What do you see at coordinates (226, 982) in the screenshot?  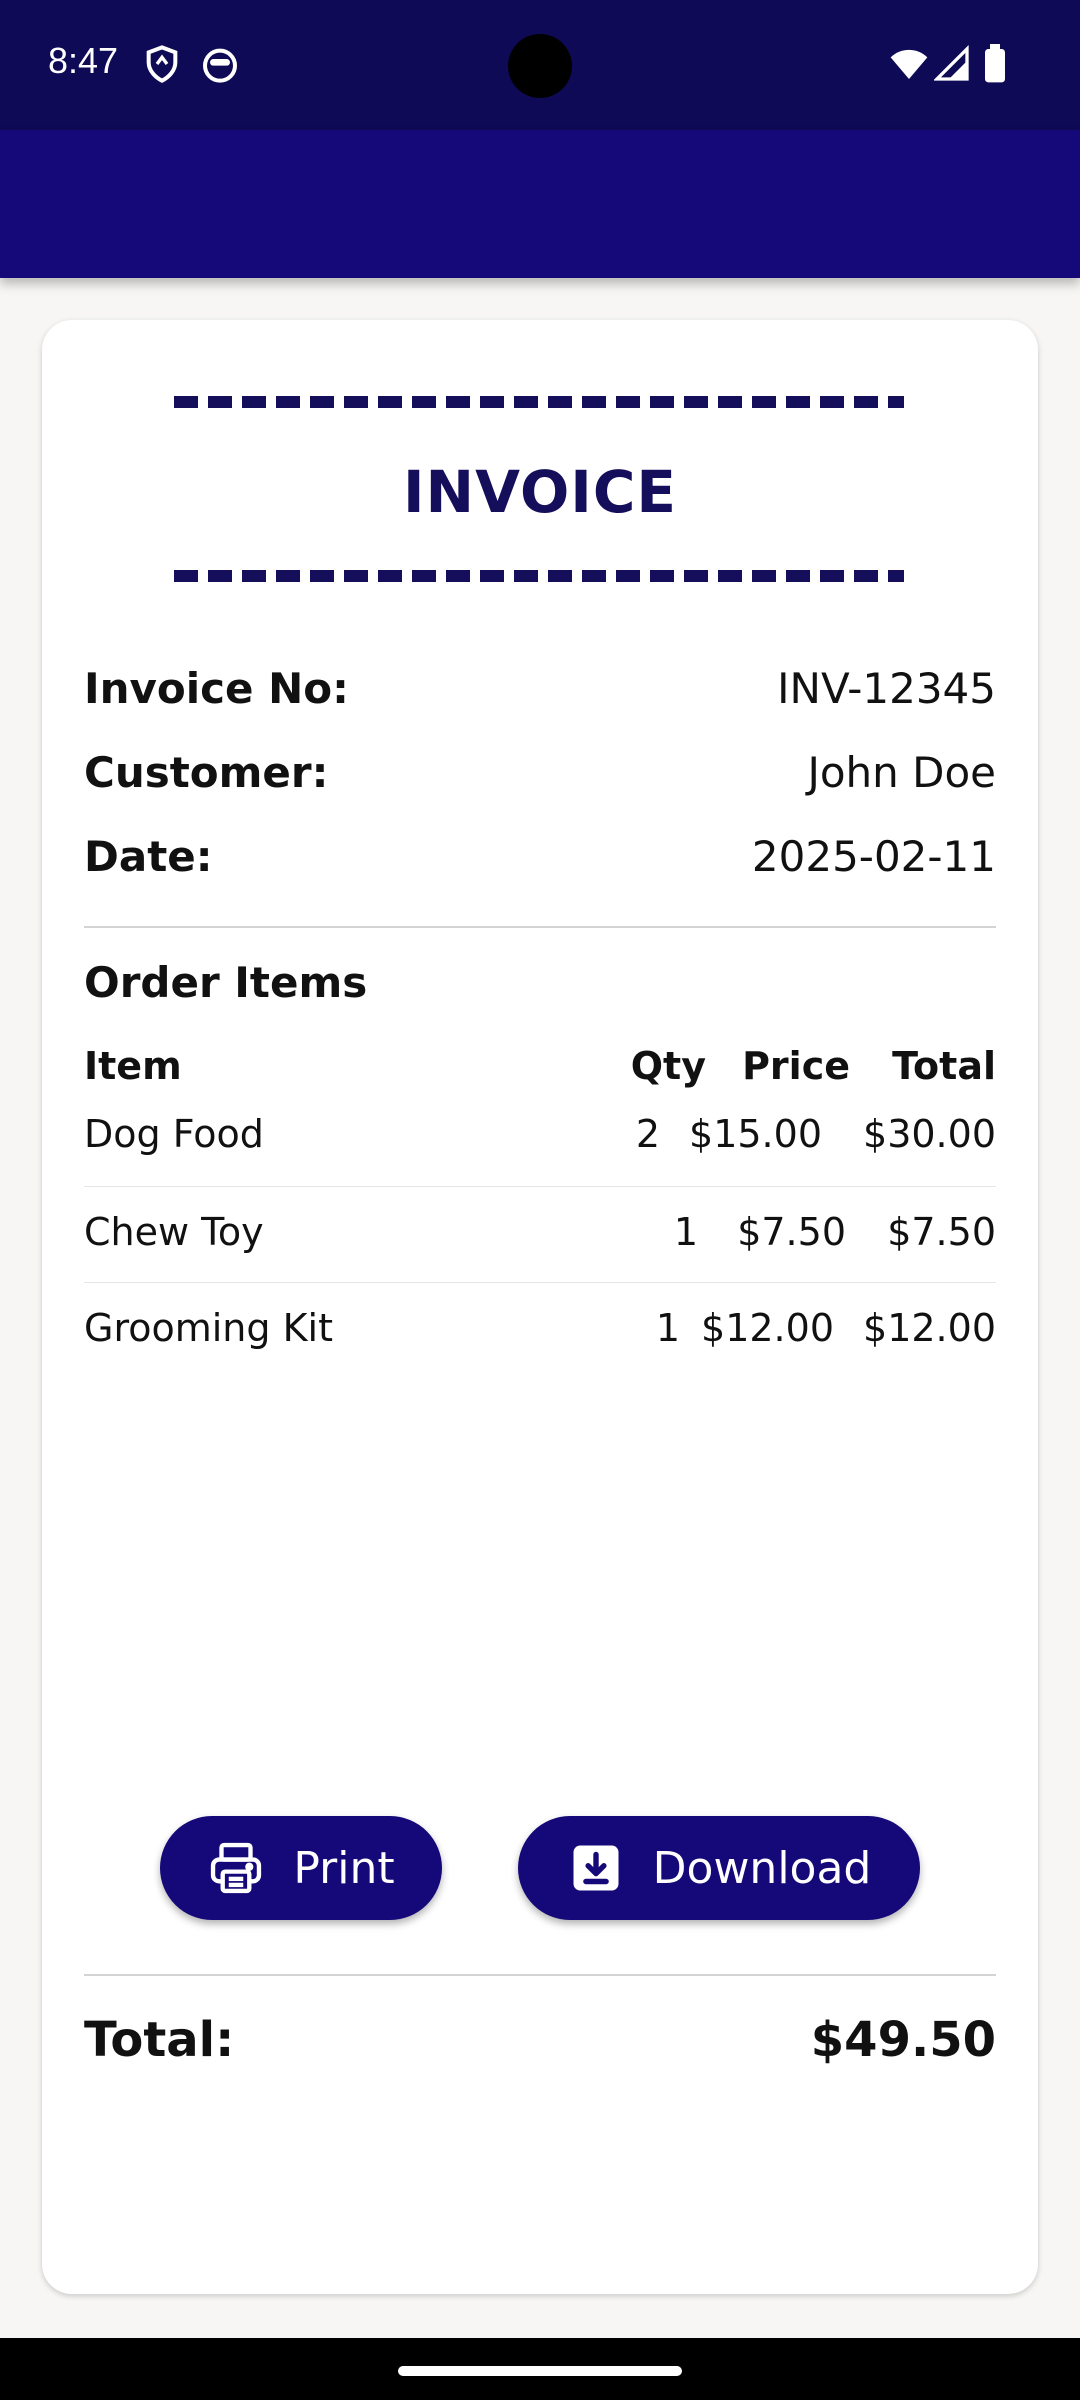 I see `order-items-title: Order Items` at bounding box center [226, 982].